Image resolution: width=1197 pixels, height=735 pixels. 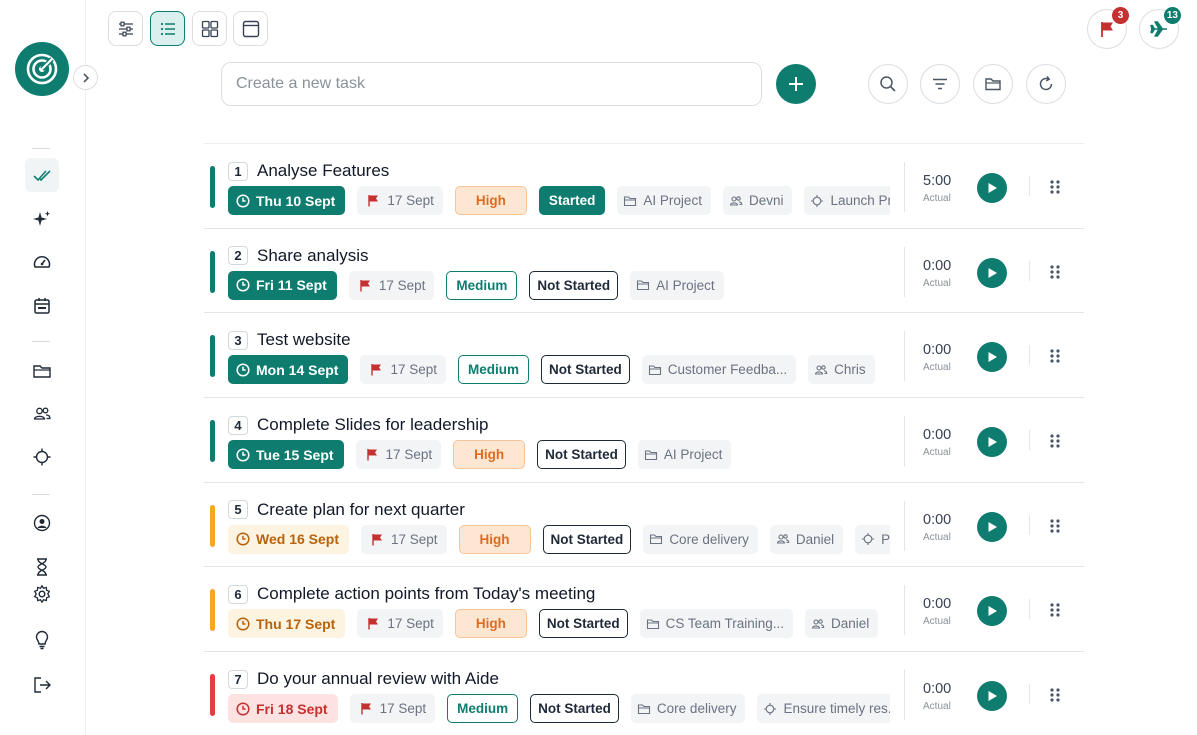 What do you see at coordinates (85, 77) in the screenshot?
I see `sidebar-expand-button` at bounding box center [85, 77].